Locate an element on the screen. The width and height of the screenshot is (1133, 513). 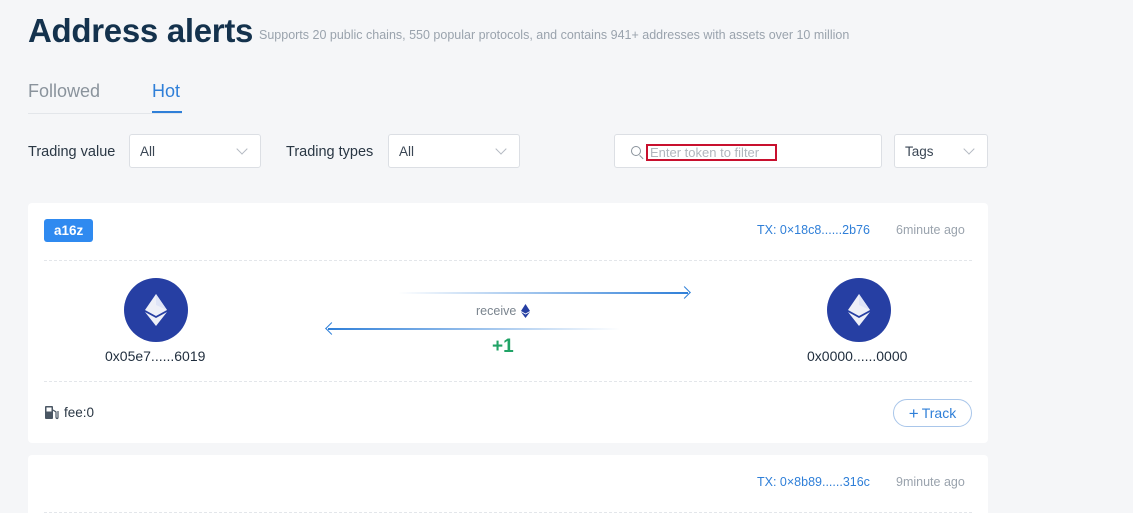
tx-hash-link: TX: 0×18c8......2b76 is located at coordinates (813, 230).